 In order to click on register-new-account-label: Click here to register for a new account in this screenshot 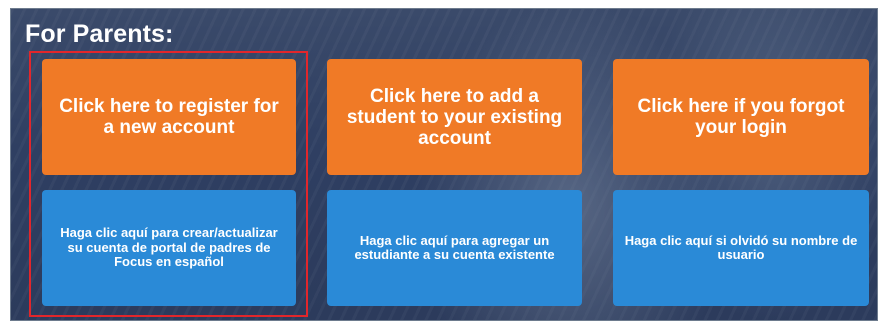, I will do `click(169, 117)`.